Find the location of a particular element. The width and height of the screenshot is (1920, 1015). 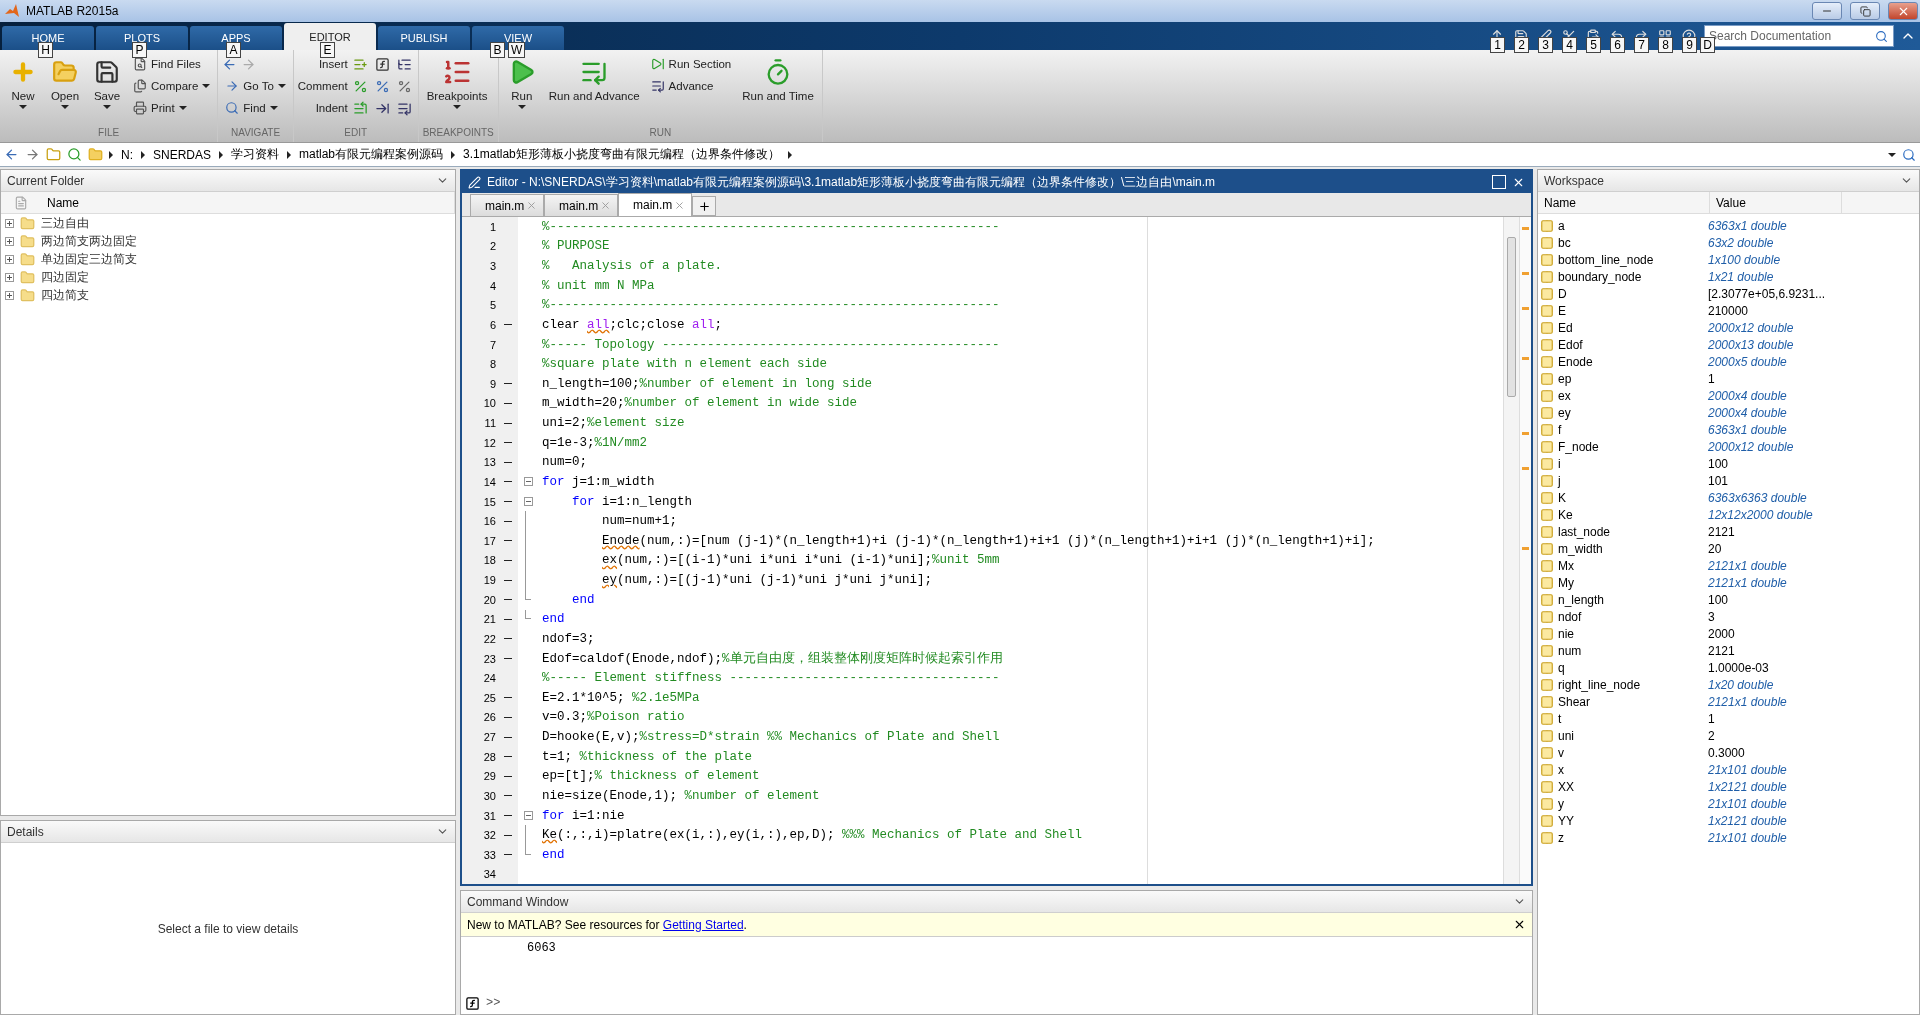

folder-name: 三边自由 is located at coordinates (65, 223).